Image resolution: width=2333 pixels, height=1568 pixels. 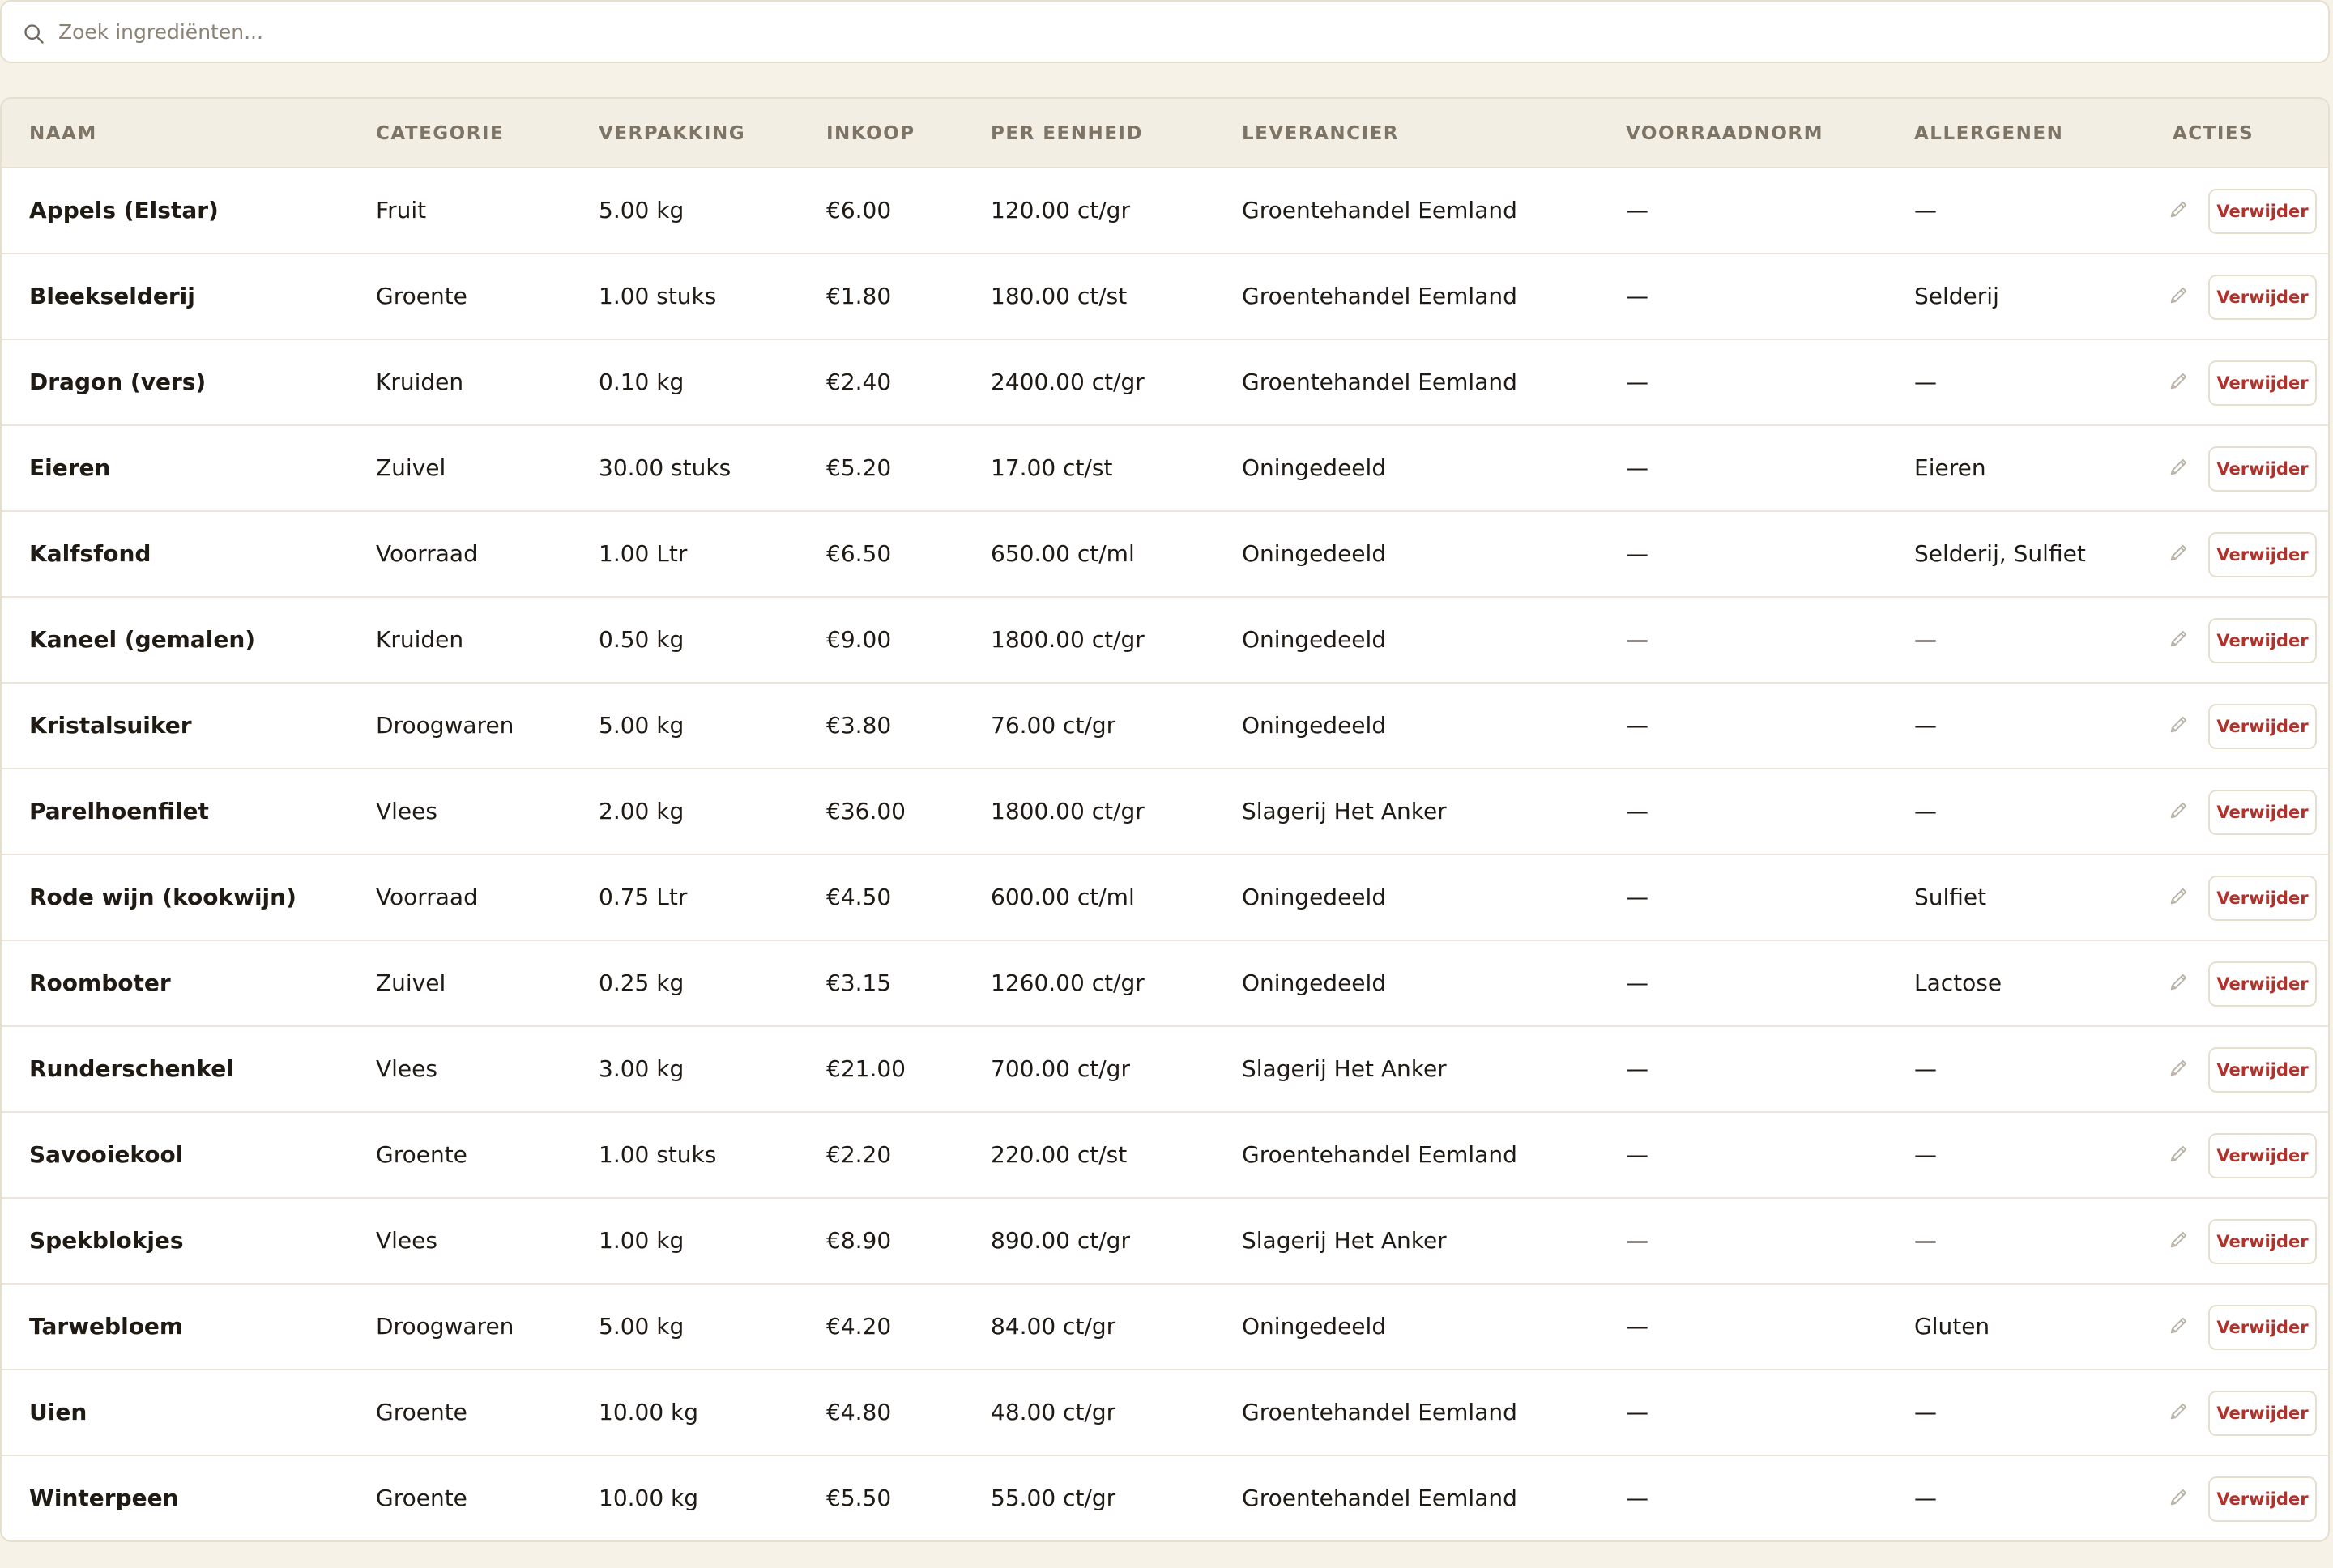 What do you see at coordinates (642, 811) in the screenshot?
I see `ingredient-packaging: 2.00 kg` at bounding box center [642, 811].